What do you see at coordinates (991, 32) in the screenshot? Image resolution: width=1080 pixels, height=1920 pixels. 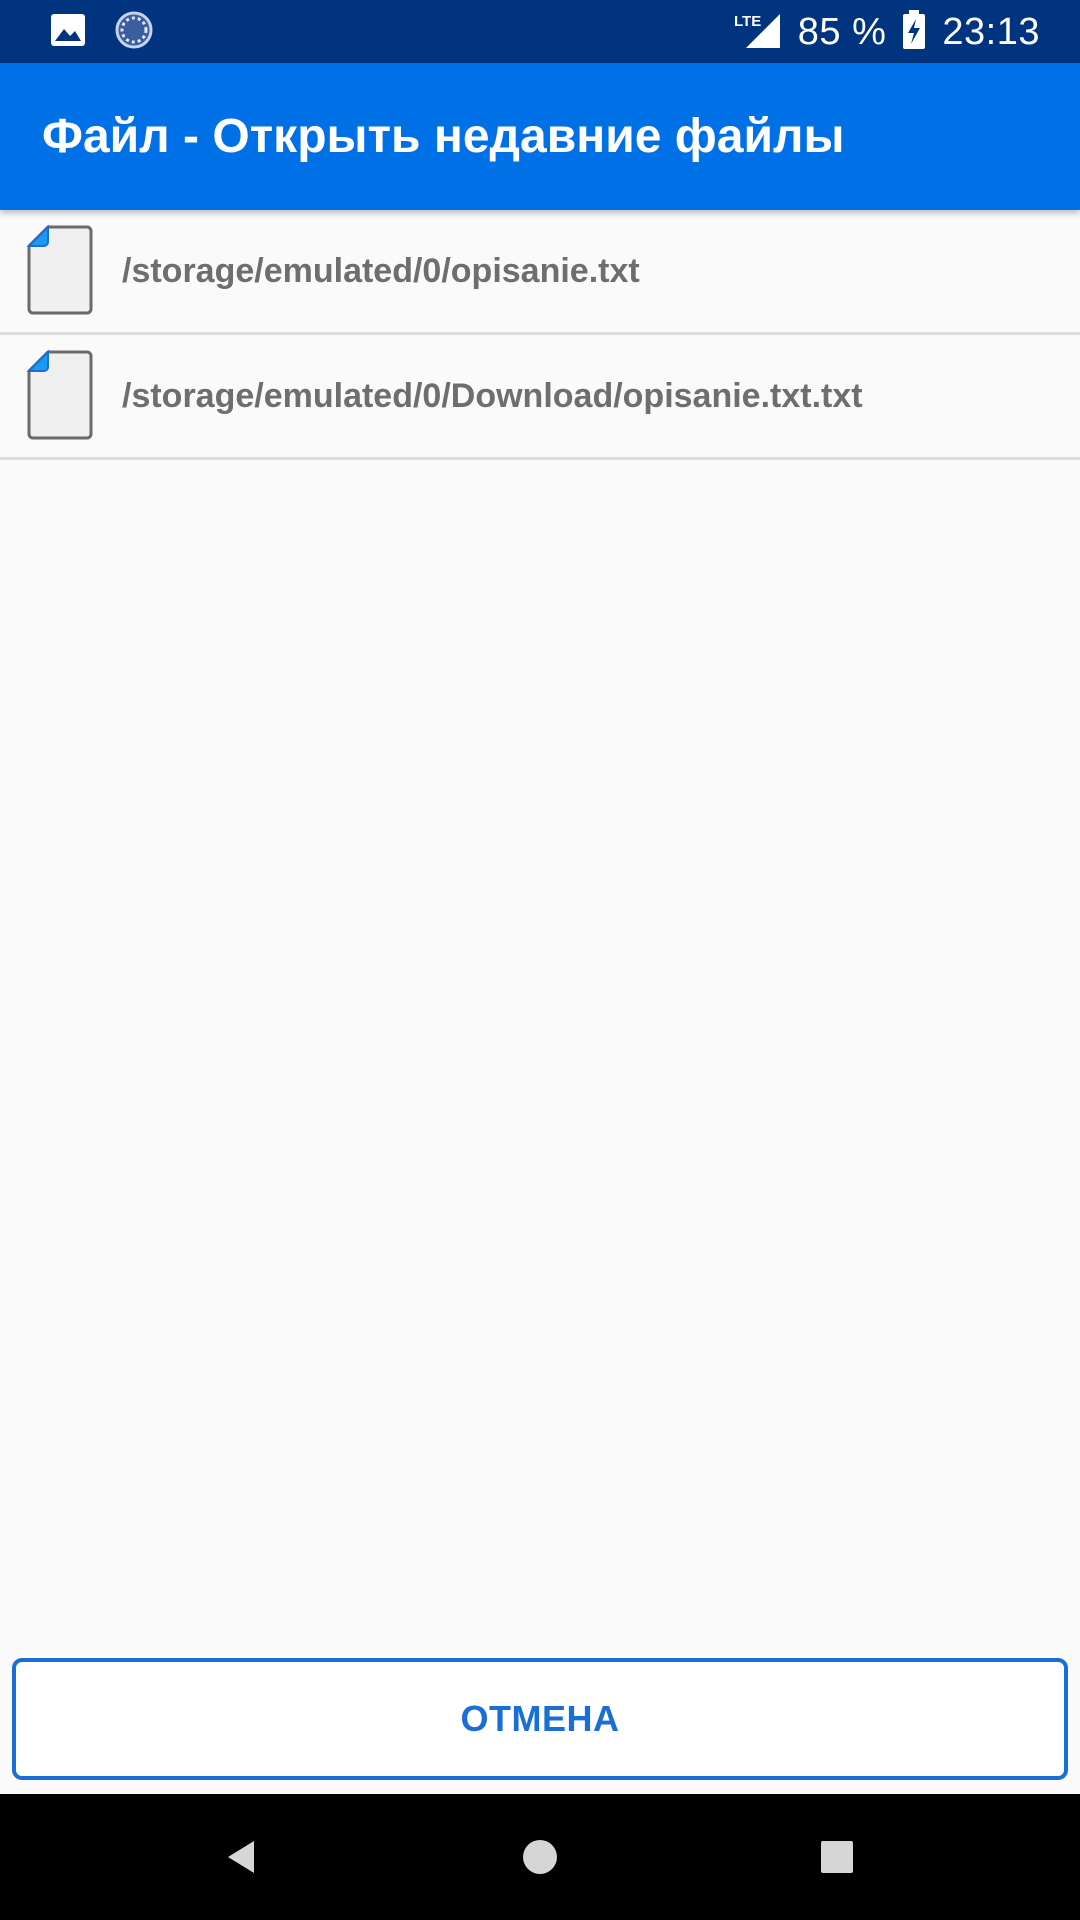 I see `clock: 23:13` at bounding box center [991, 32].